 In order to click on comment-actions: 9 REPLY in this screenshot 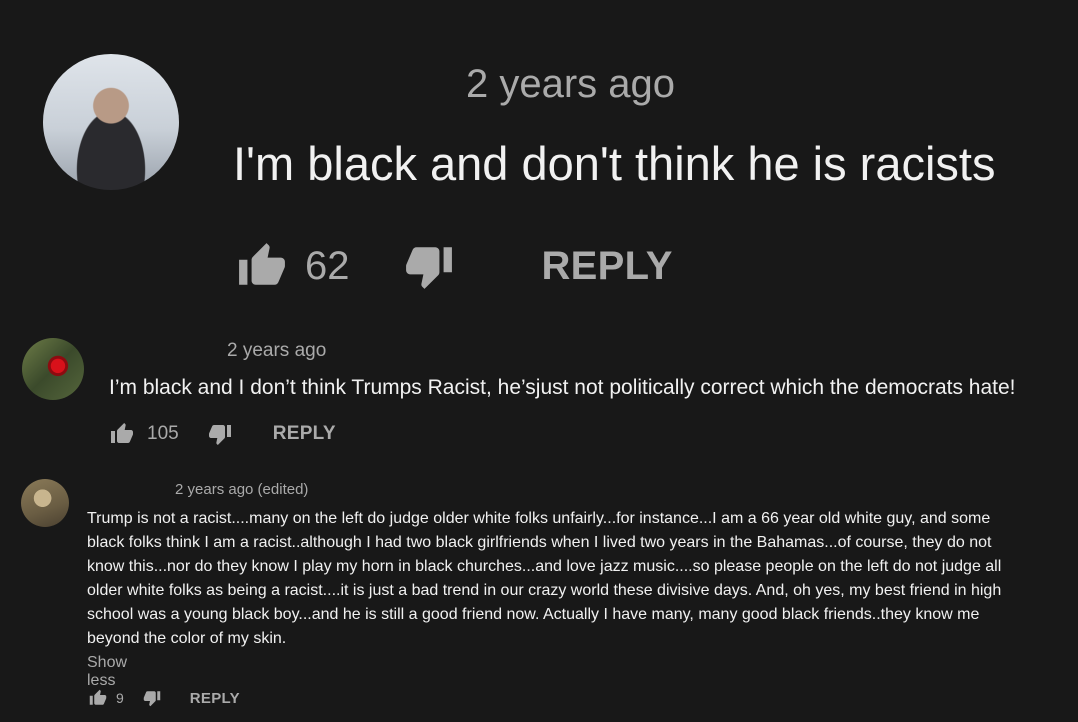, I will do `click(164, 698)`.